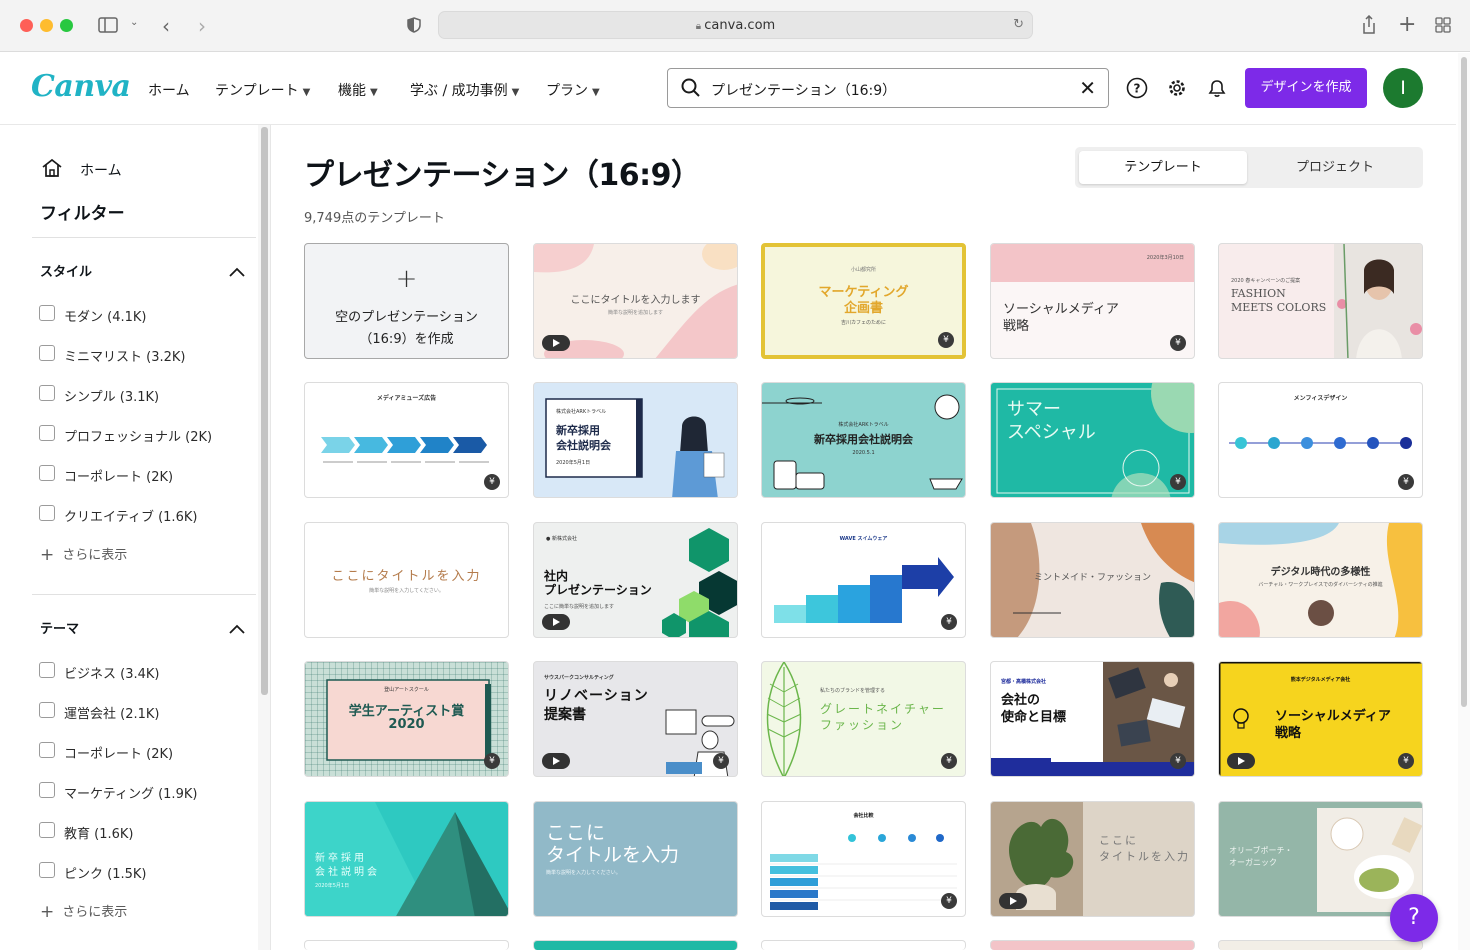 This screenshot has height=950, width=1470. Describe the element at coordinates (863, 440) in the screenshot. I see `template-card: 株式会社ARKトラベル 新卒採用会社説明会 2020.5.1` at that location.